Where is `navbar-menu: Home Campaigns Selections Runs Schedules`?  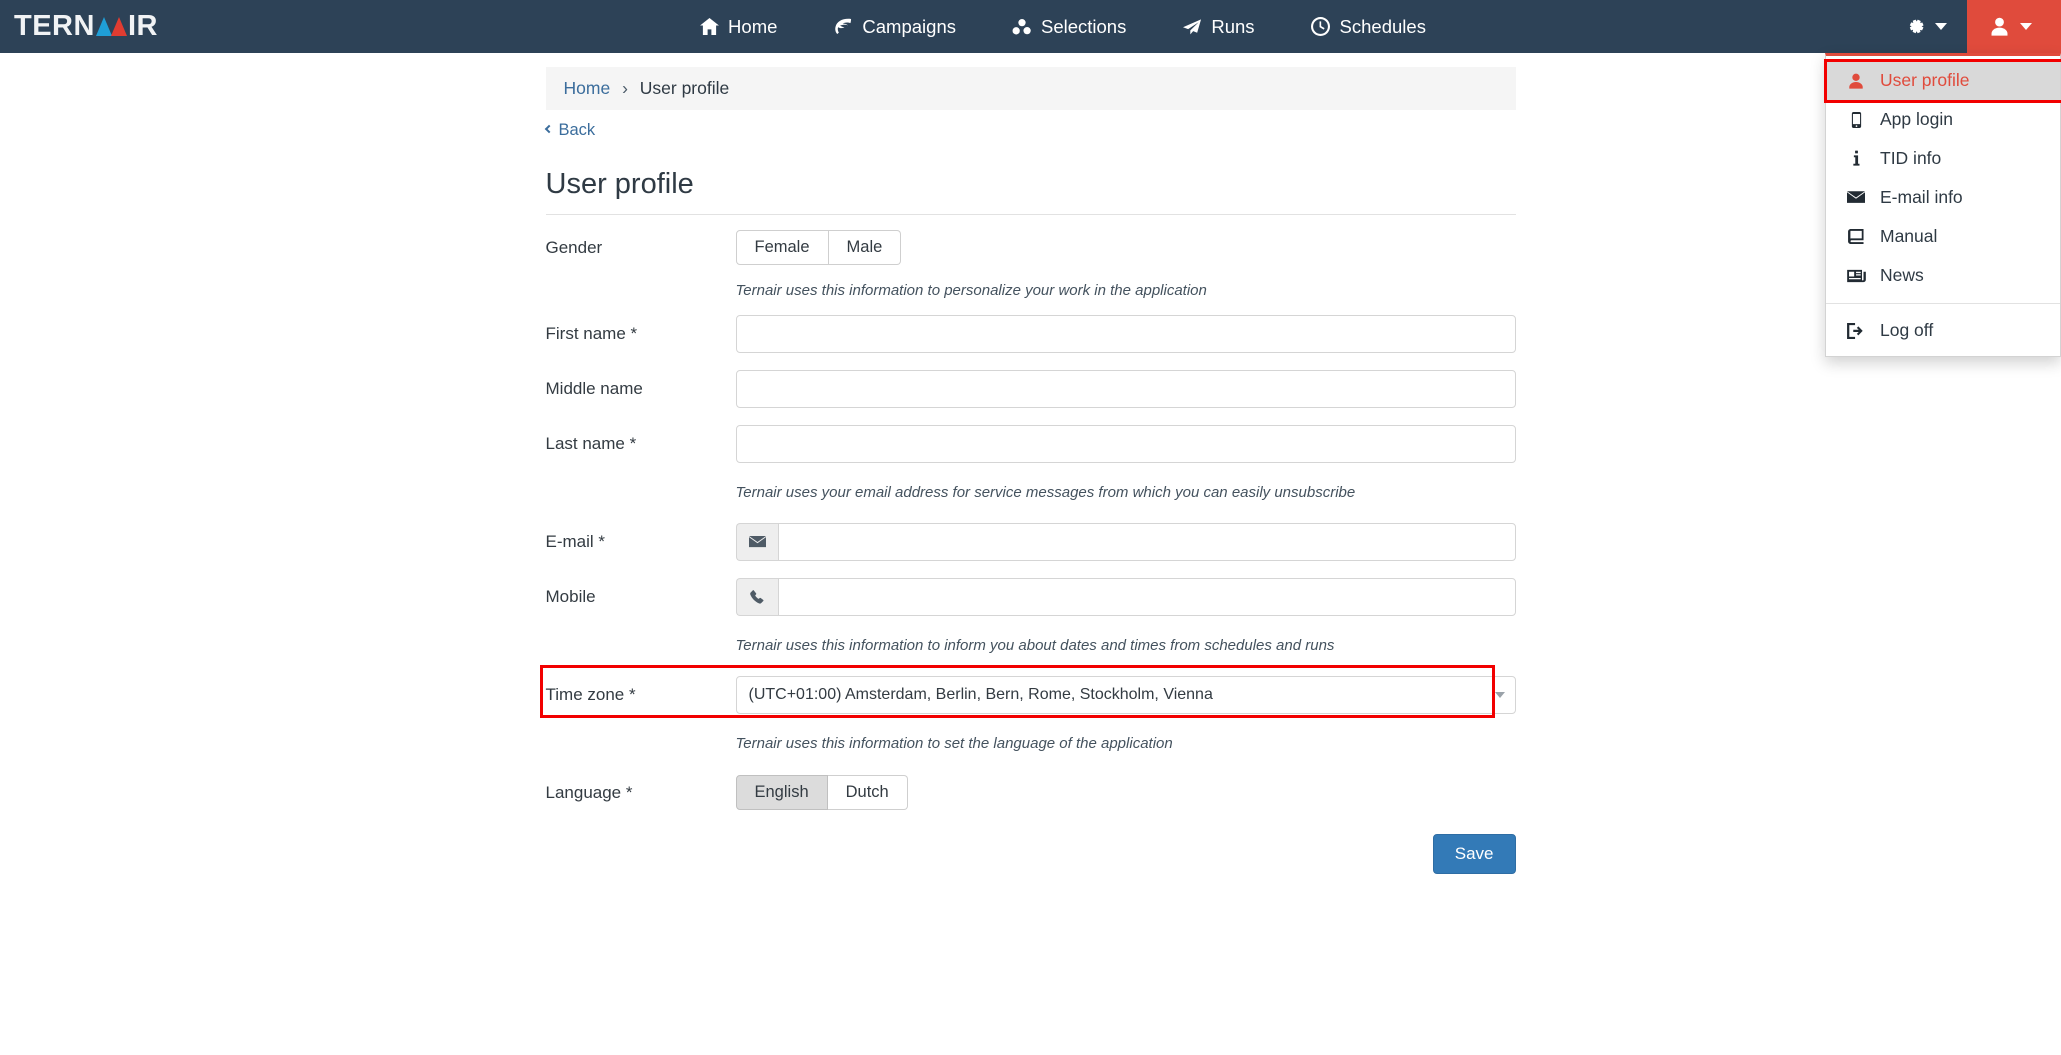 navbar-menu: Home Campaigns Selections Runs Schedules is located at coordinates (1062, 26).